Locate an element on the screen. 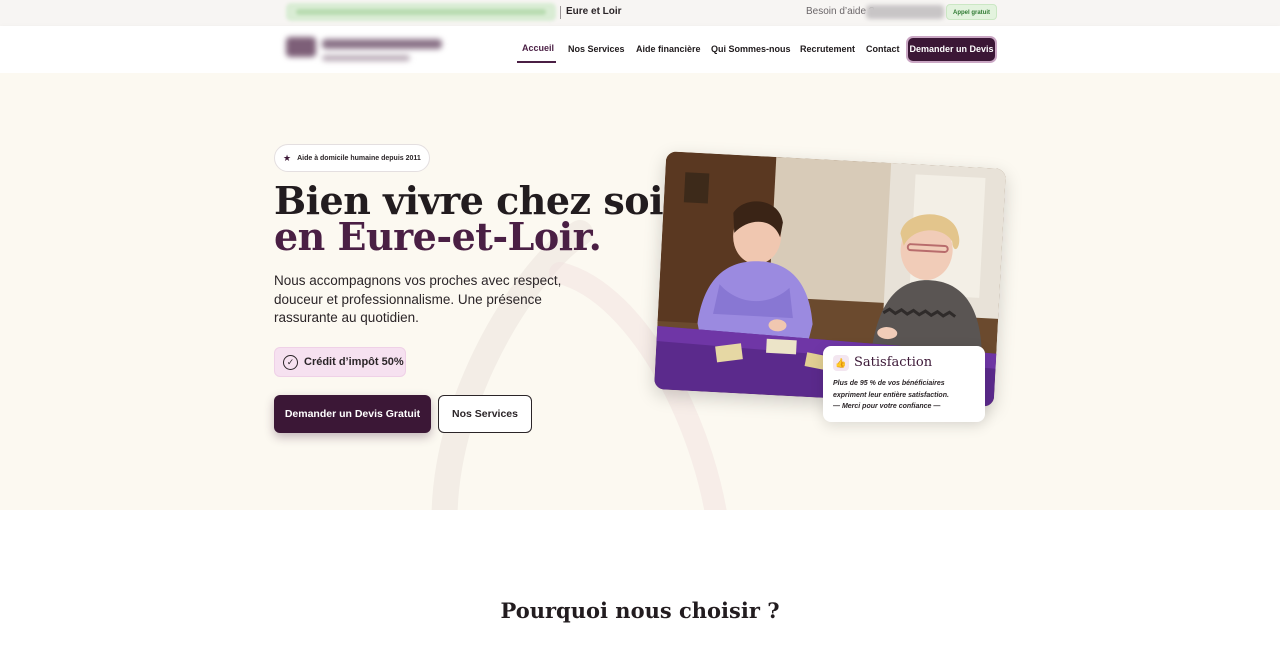 This screenshot has width=1280, height=652. nav-item-accueil: Accueil is located at coordinates (538, 48).